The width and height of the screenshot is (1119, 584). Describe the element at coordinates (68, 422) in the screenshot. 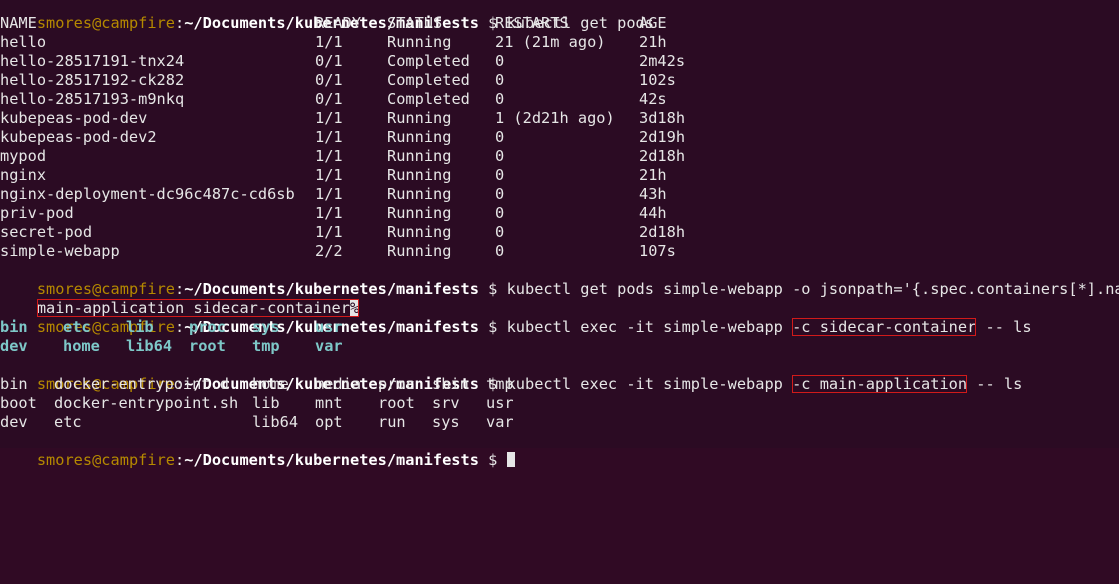

I see `file-entry: etc` at that location.